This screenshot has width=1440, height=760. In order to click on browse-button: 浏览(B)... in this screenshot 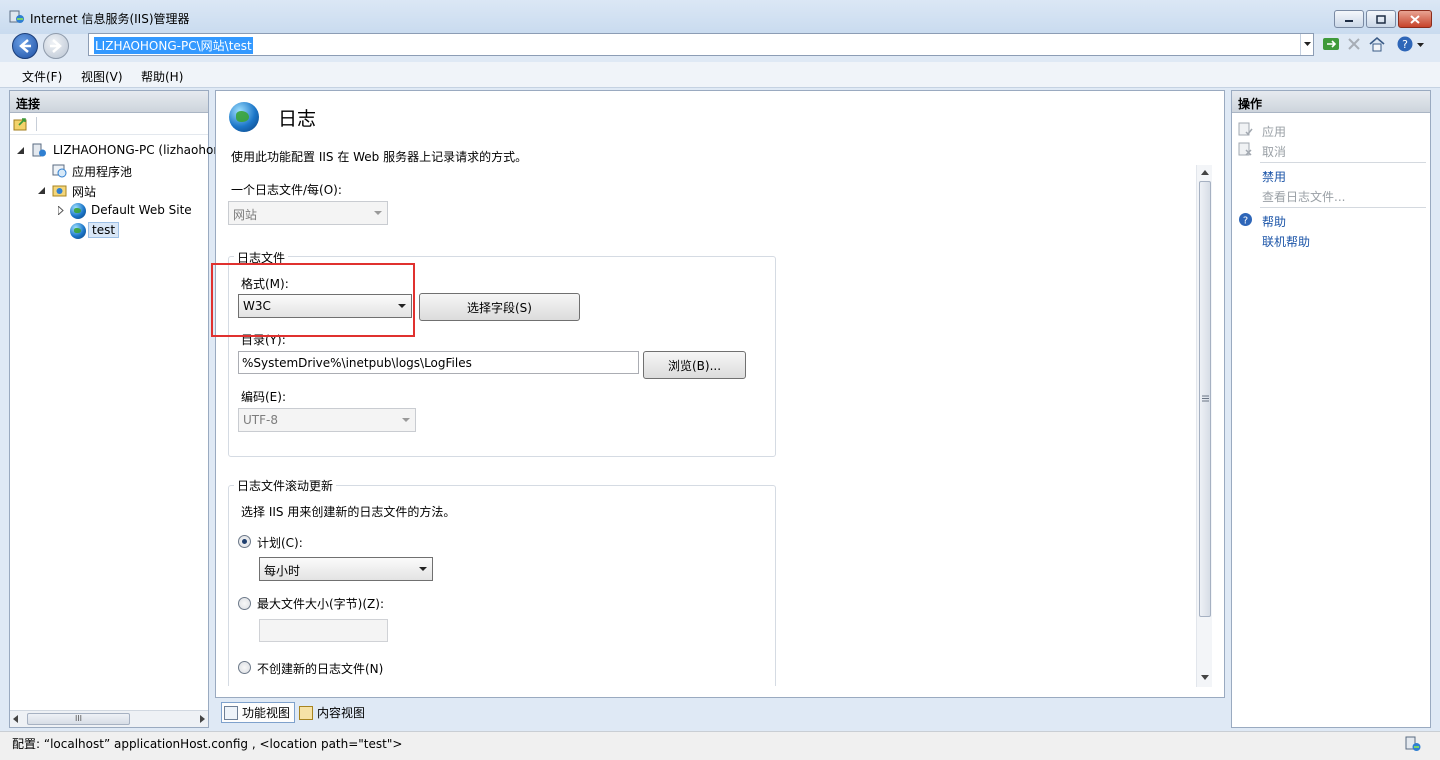, I will do `click(694, 365)`.